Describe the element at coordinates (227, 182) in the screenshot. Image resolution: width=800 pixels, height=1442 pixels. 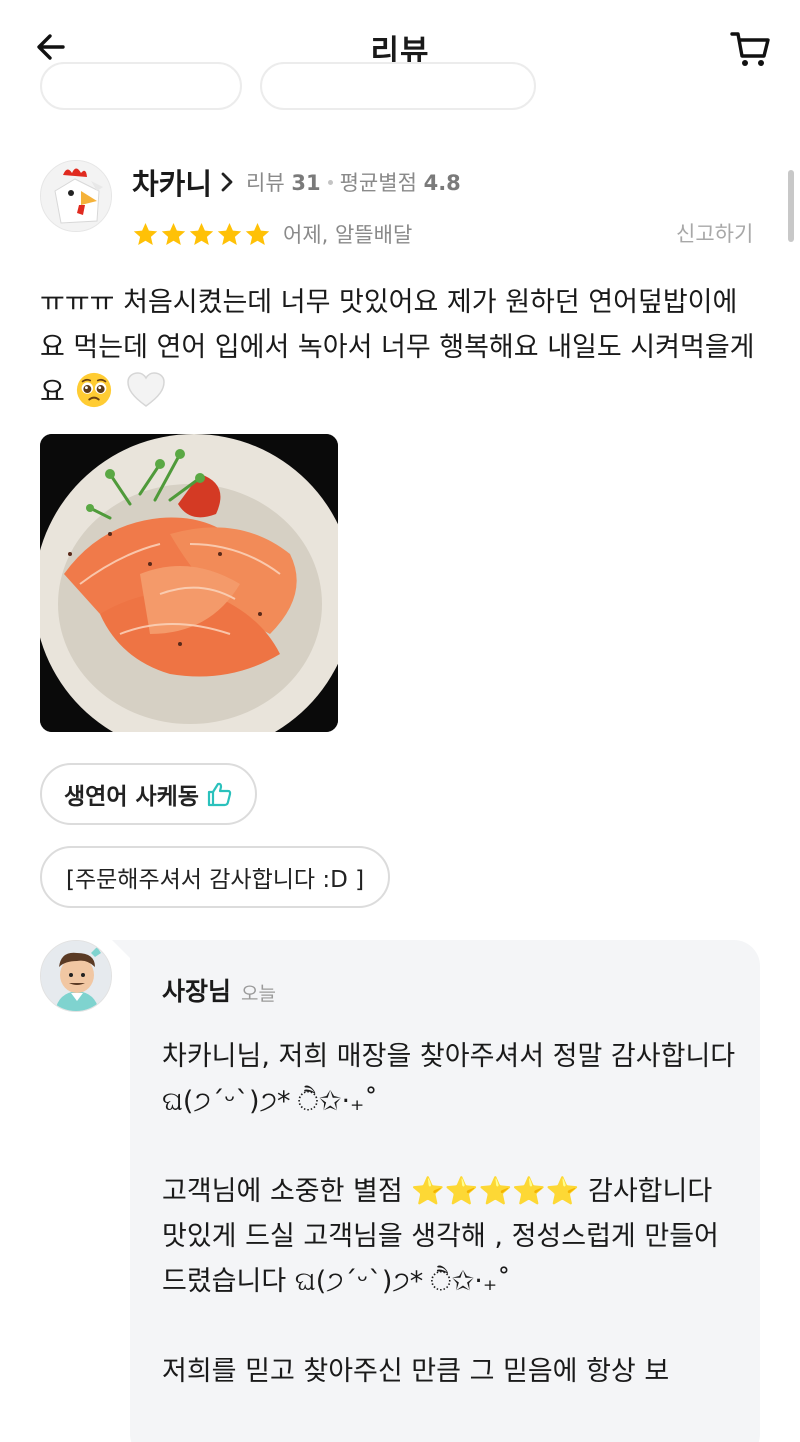
I see `chevron-right-icon` at that location.